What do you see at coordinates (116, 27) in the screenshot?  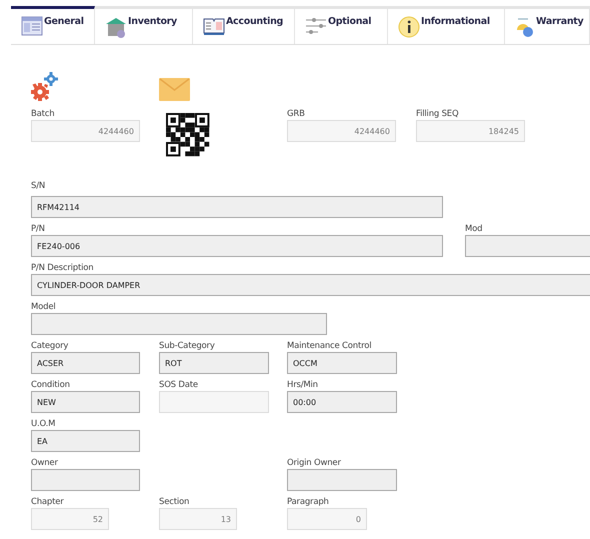 I see `warehouse-icon` at bounding box center [116, 27].